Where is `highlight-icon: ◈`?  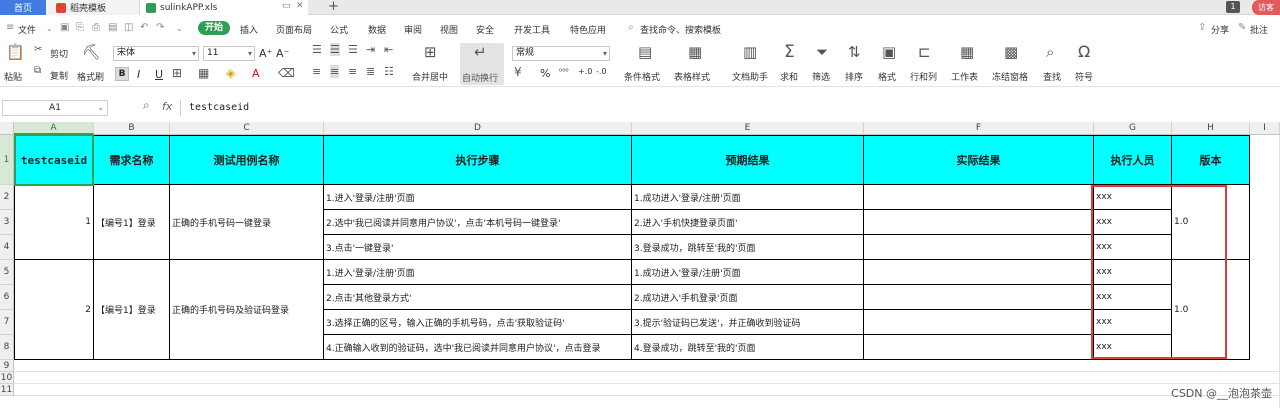 highlight-icon: ◈ is located at coordinates (230, 73).